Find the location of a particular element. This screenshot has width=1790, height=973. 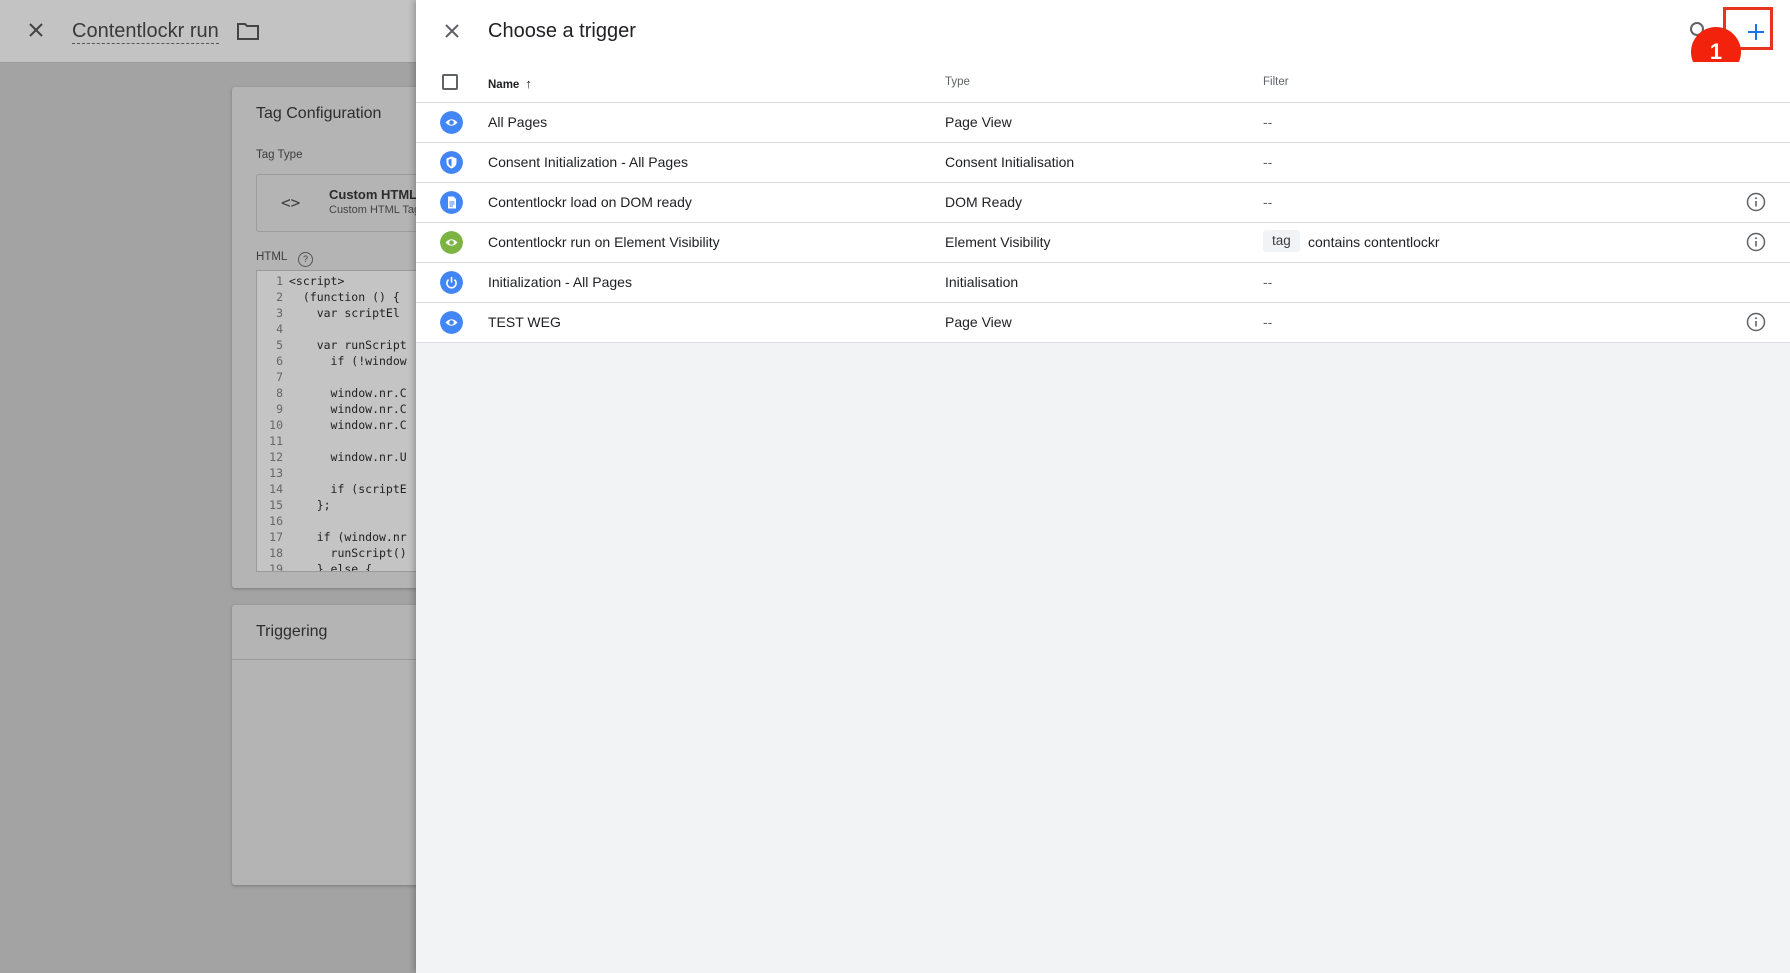

trigger-name: All Pages is located at coordinates (517, 122).